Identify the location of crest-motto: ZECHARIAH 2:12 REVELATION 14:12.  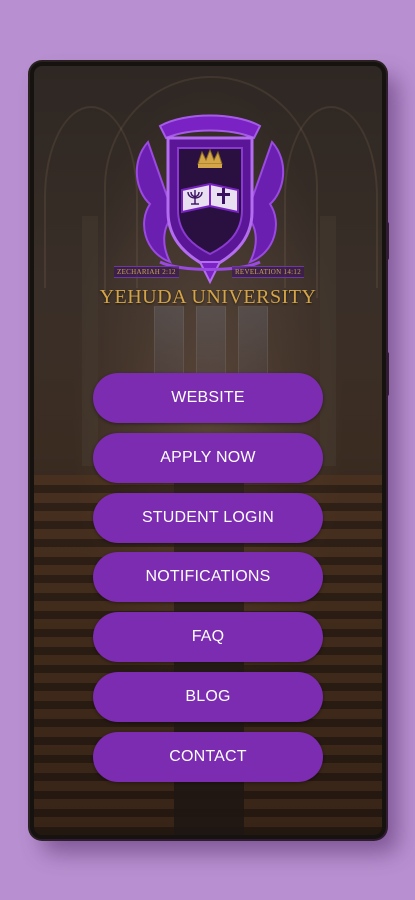
(209, 272).